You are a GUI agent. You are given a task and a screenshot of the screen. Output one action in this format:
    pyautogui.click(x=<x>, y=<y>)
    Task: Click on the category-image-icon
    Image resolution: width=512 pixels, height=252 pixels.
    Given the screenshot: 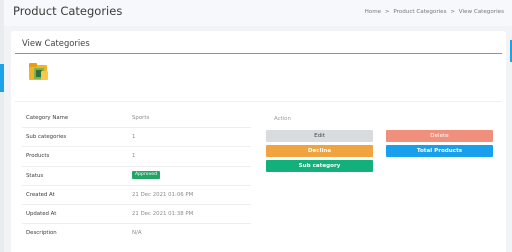 What is the action you would take?
    pyautogui.click(x=38, y=71)
    